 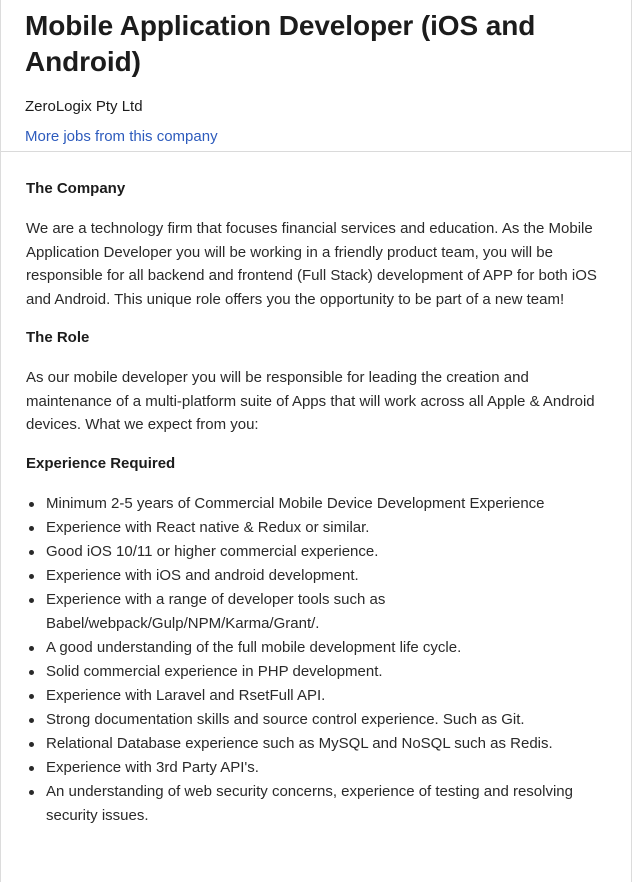 What do you see at coordinates (101, 463) in the screenshot?
I see `experience-heading: Experience Required` at bounding box center [101, 463].